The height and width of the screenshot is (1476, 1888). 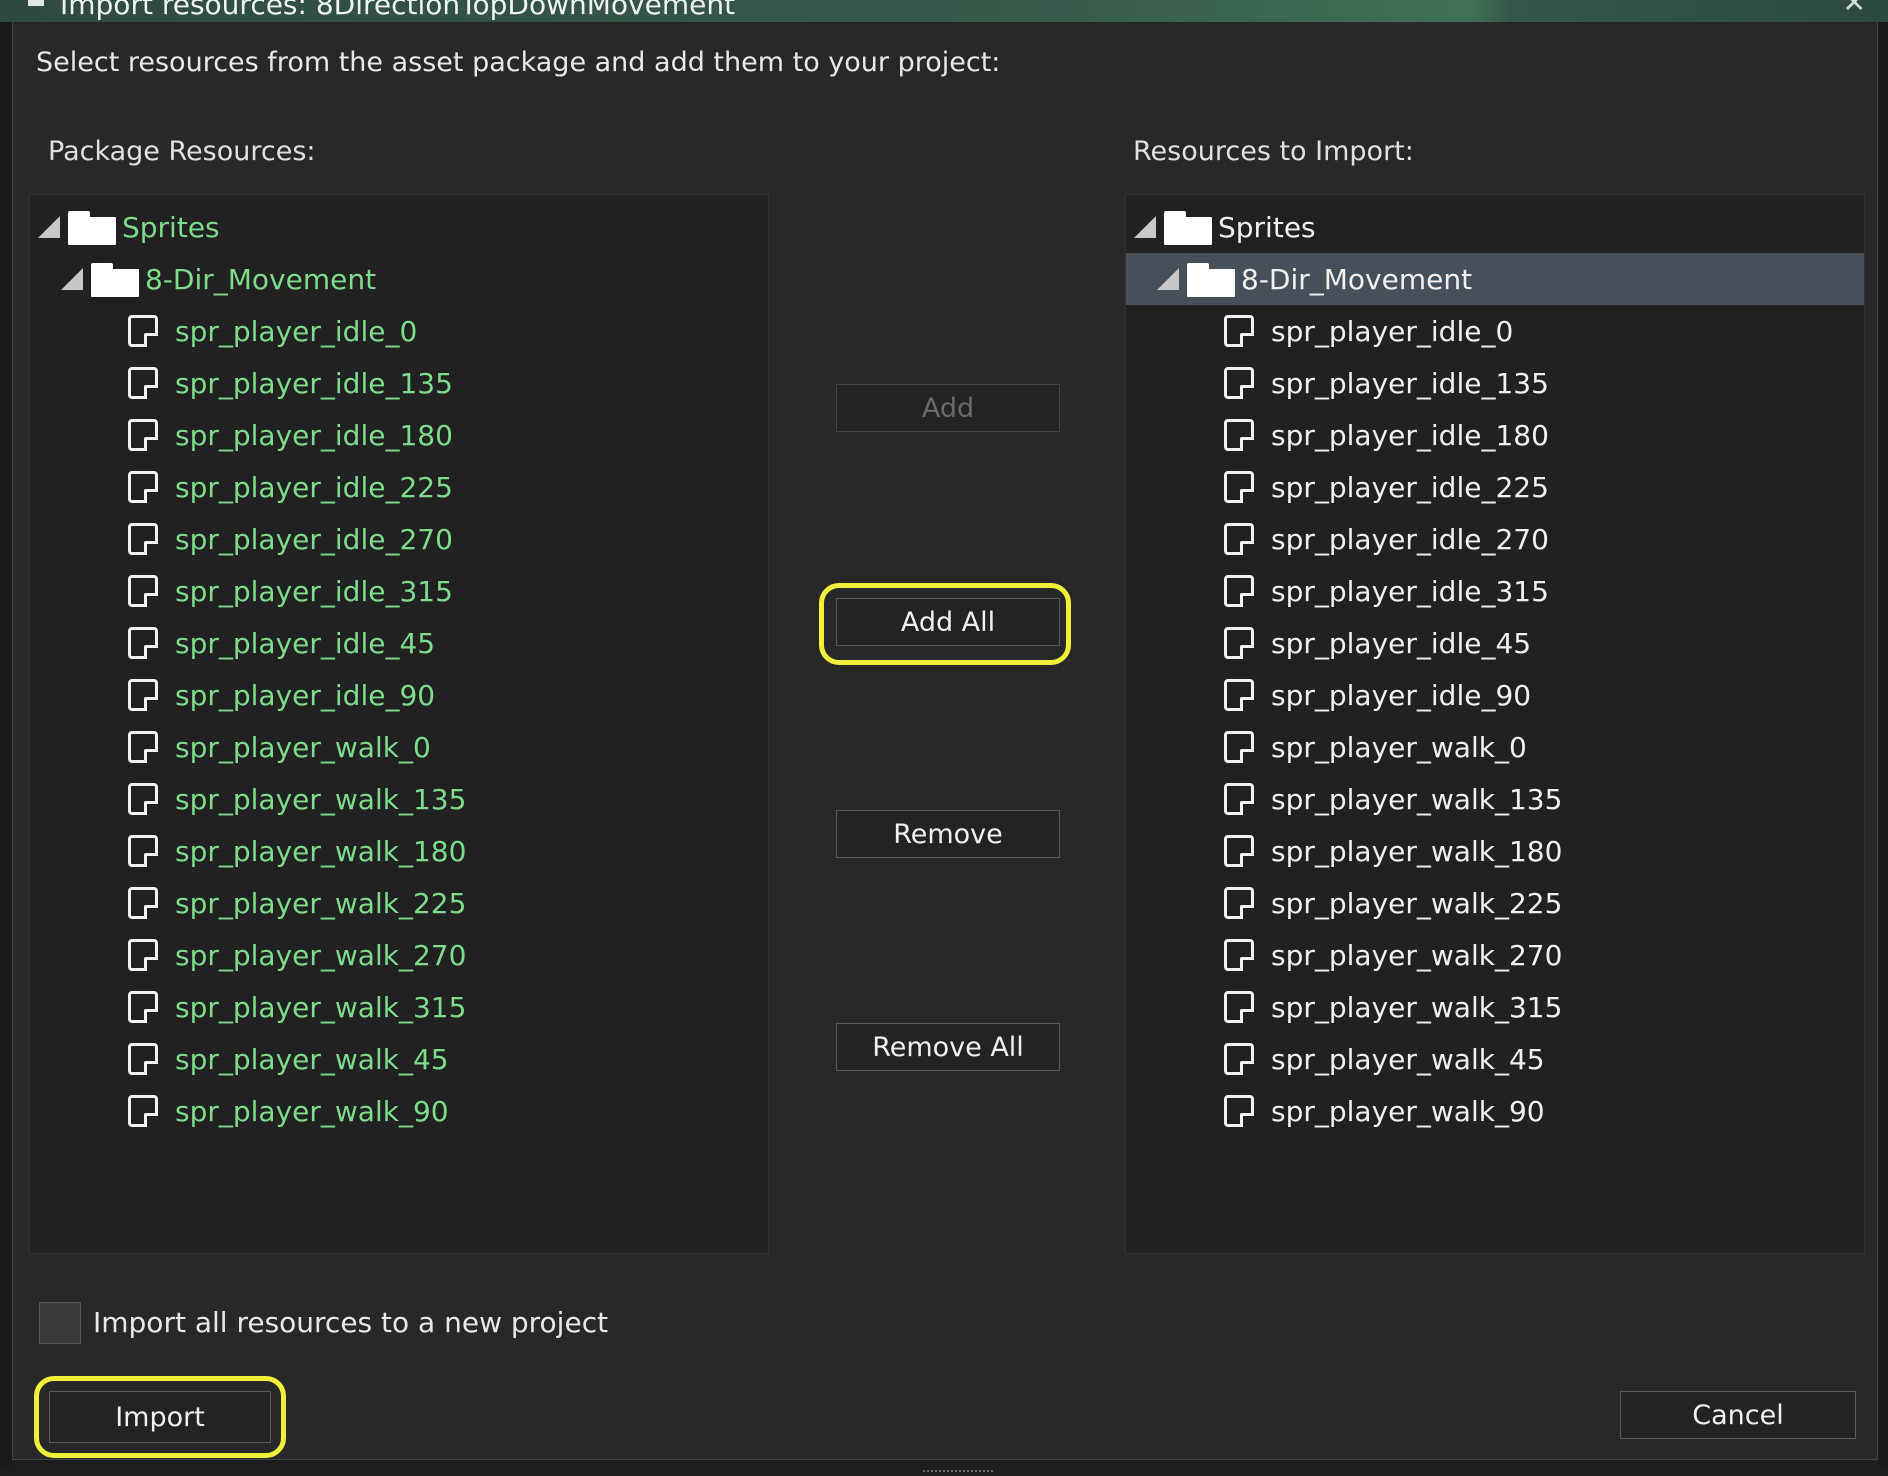 What do you see at coordinates (958, 1473) in the screenshot?
I see `resize-grip` at bounding box center [958, 1473].